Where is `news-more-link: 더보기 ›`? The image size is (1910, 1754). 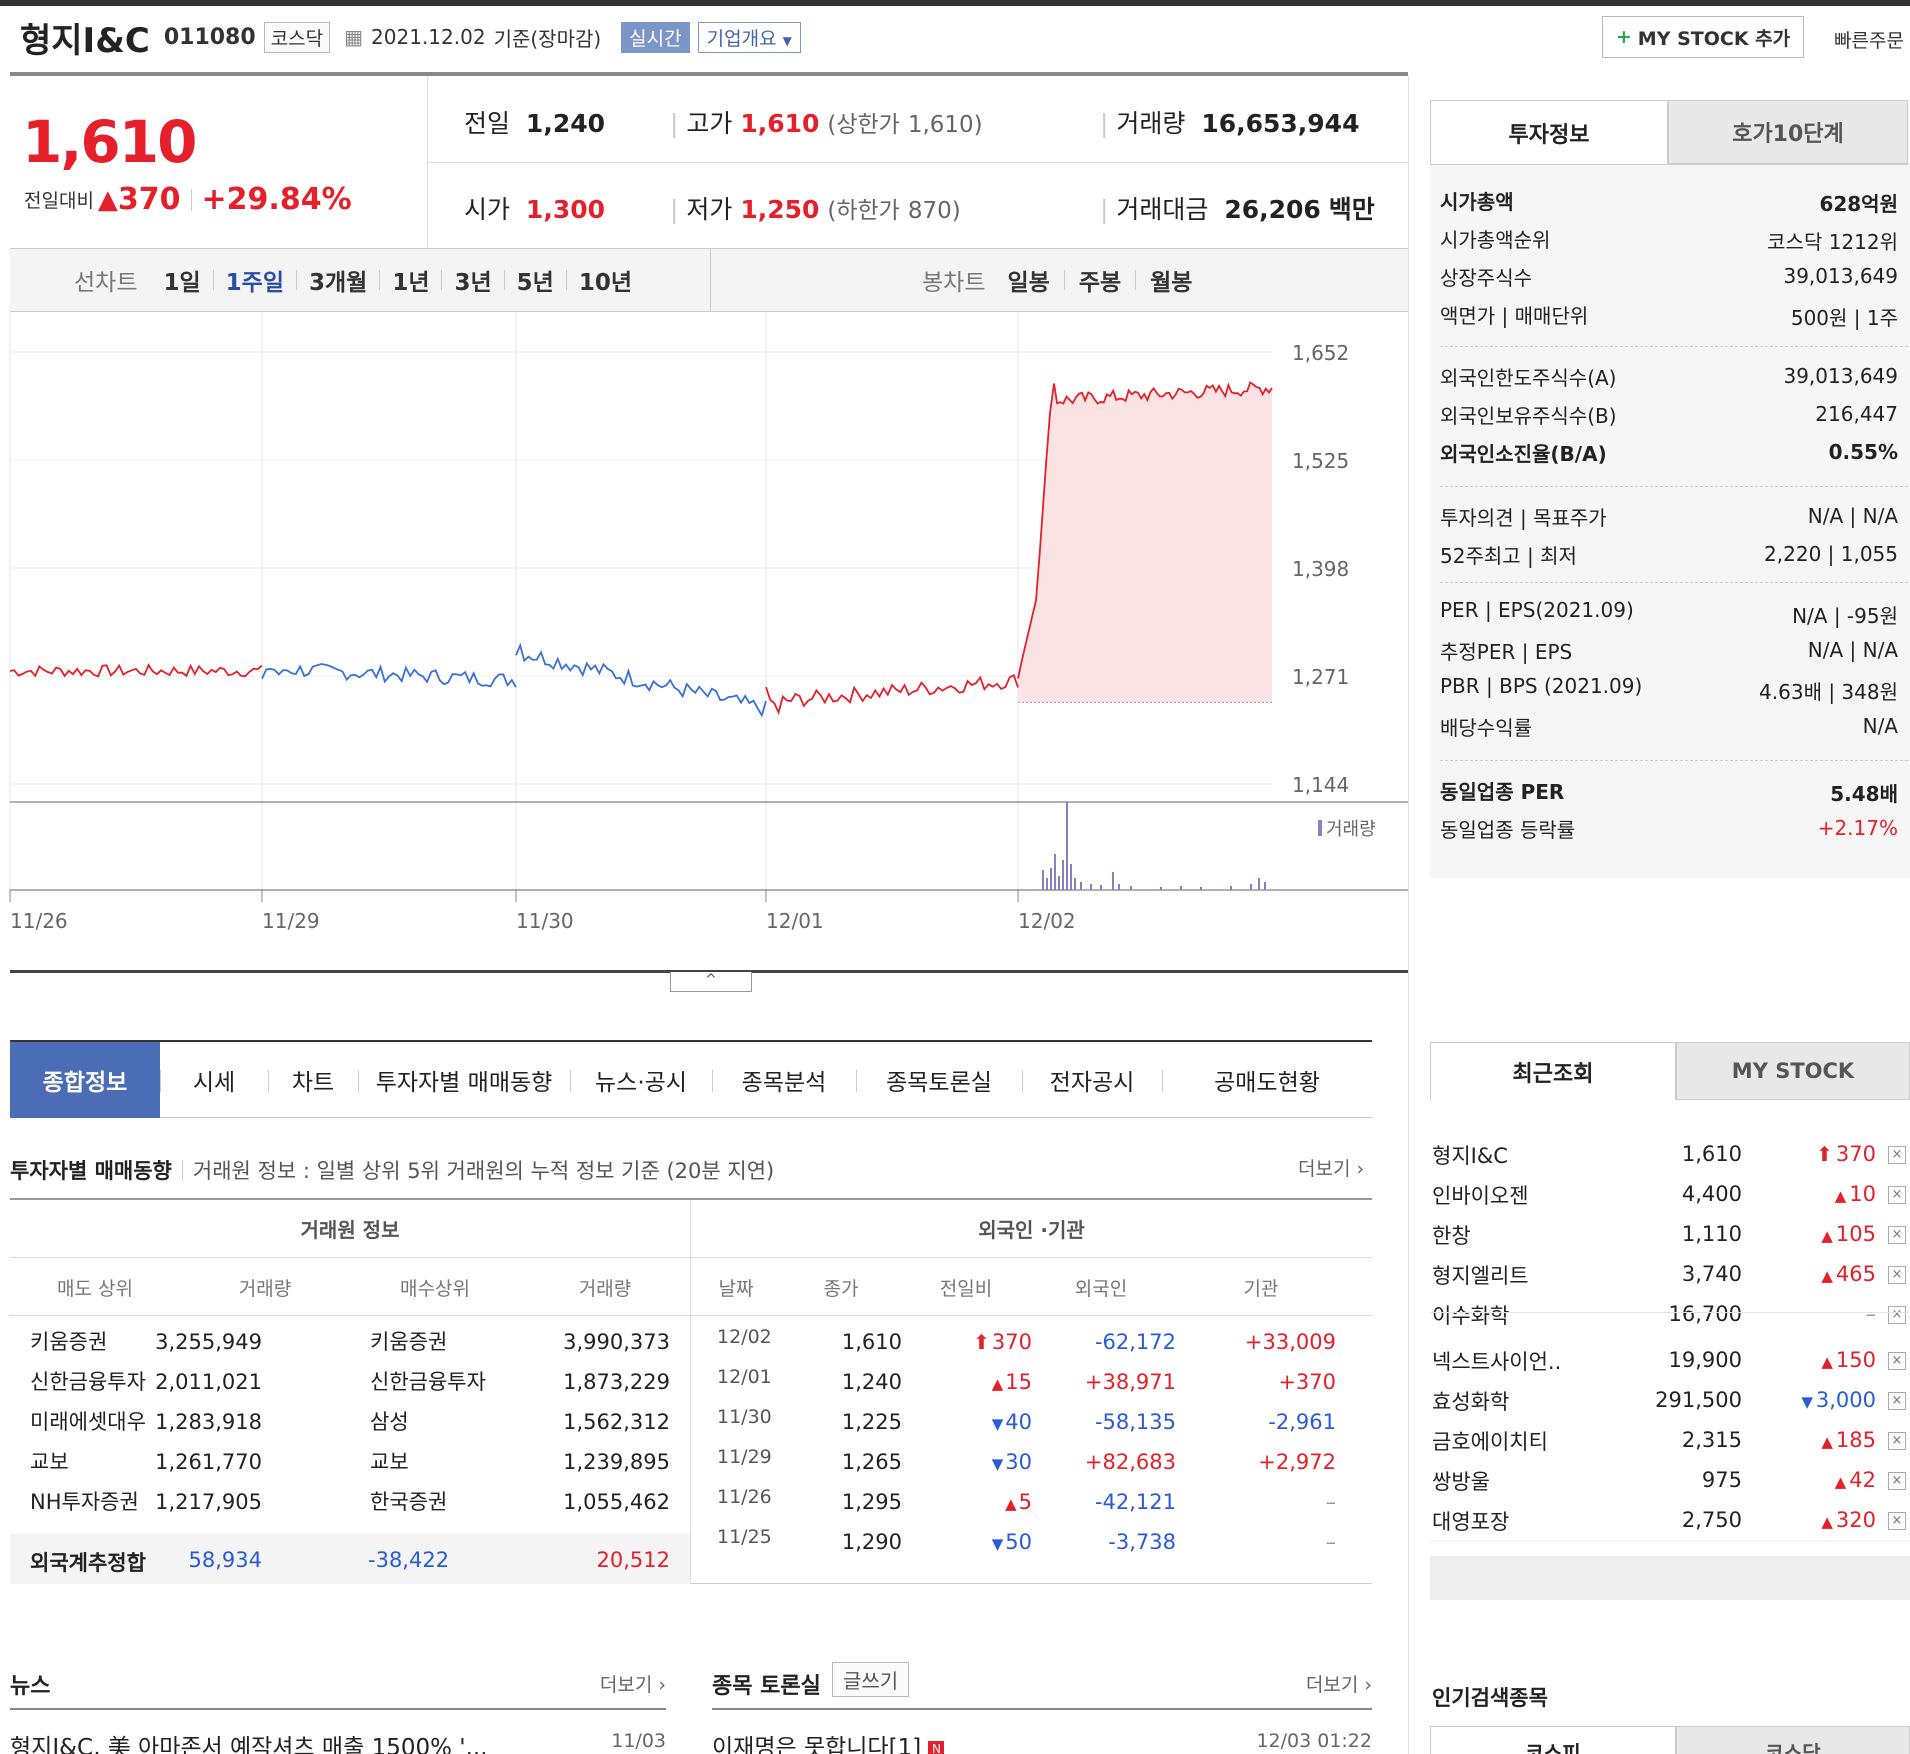 news-more-link: 더보기 › is located at coordinates (633, 1683).